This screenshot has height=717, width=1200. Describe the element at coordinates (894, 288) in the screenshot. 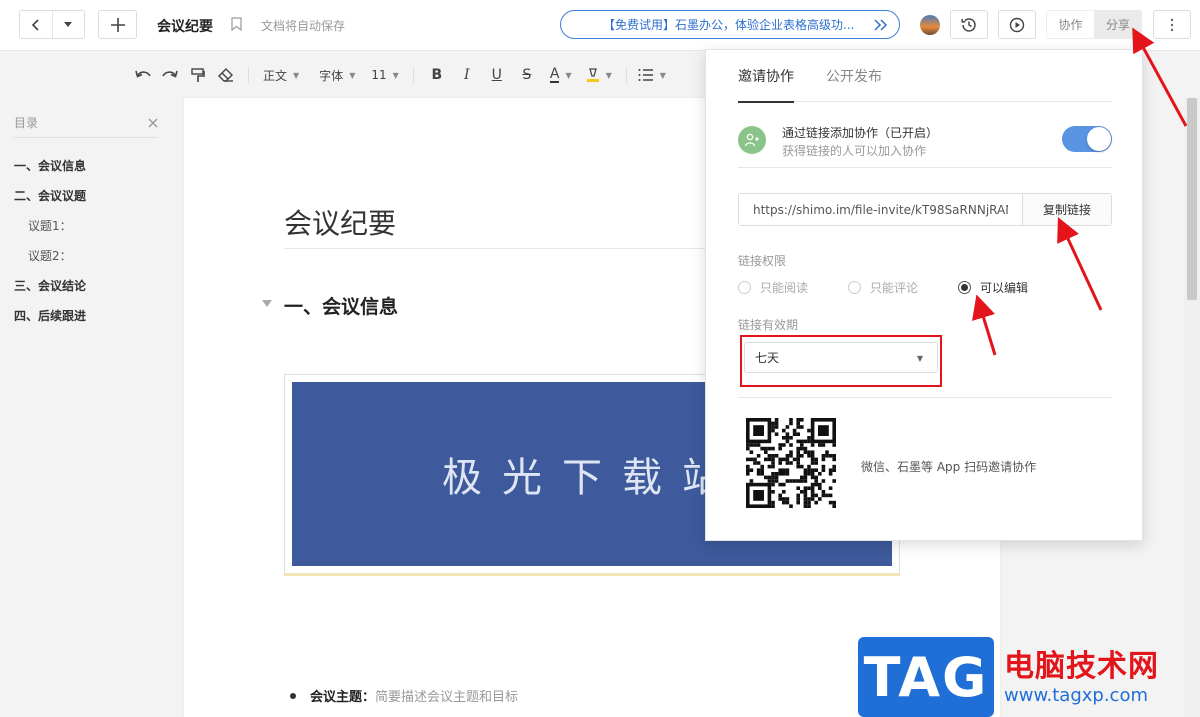

I see `radio-label: 只能评论` at that location.